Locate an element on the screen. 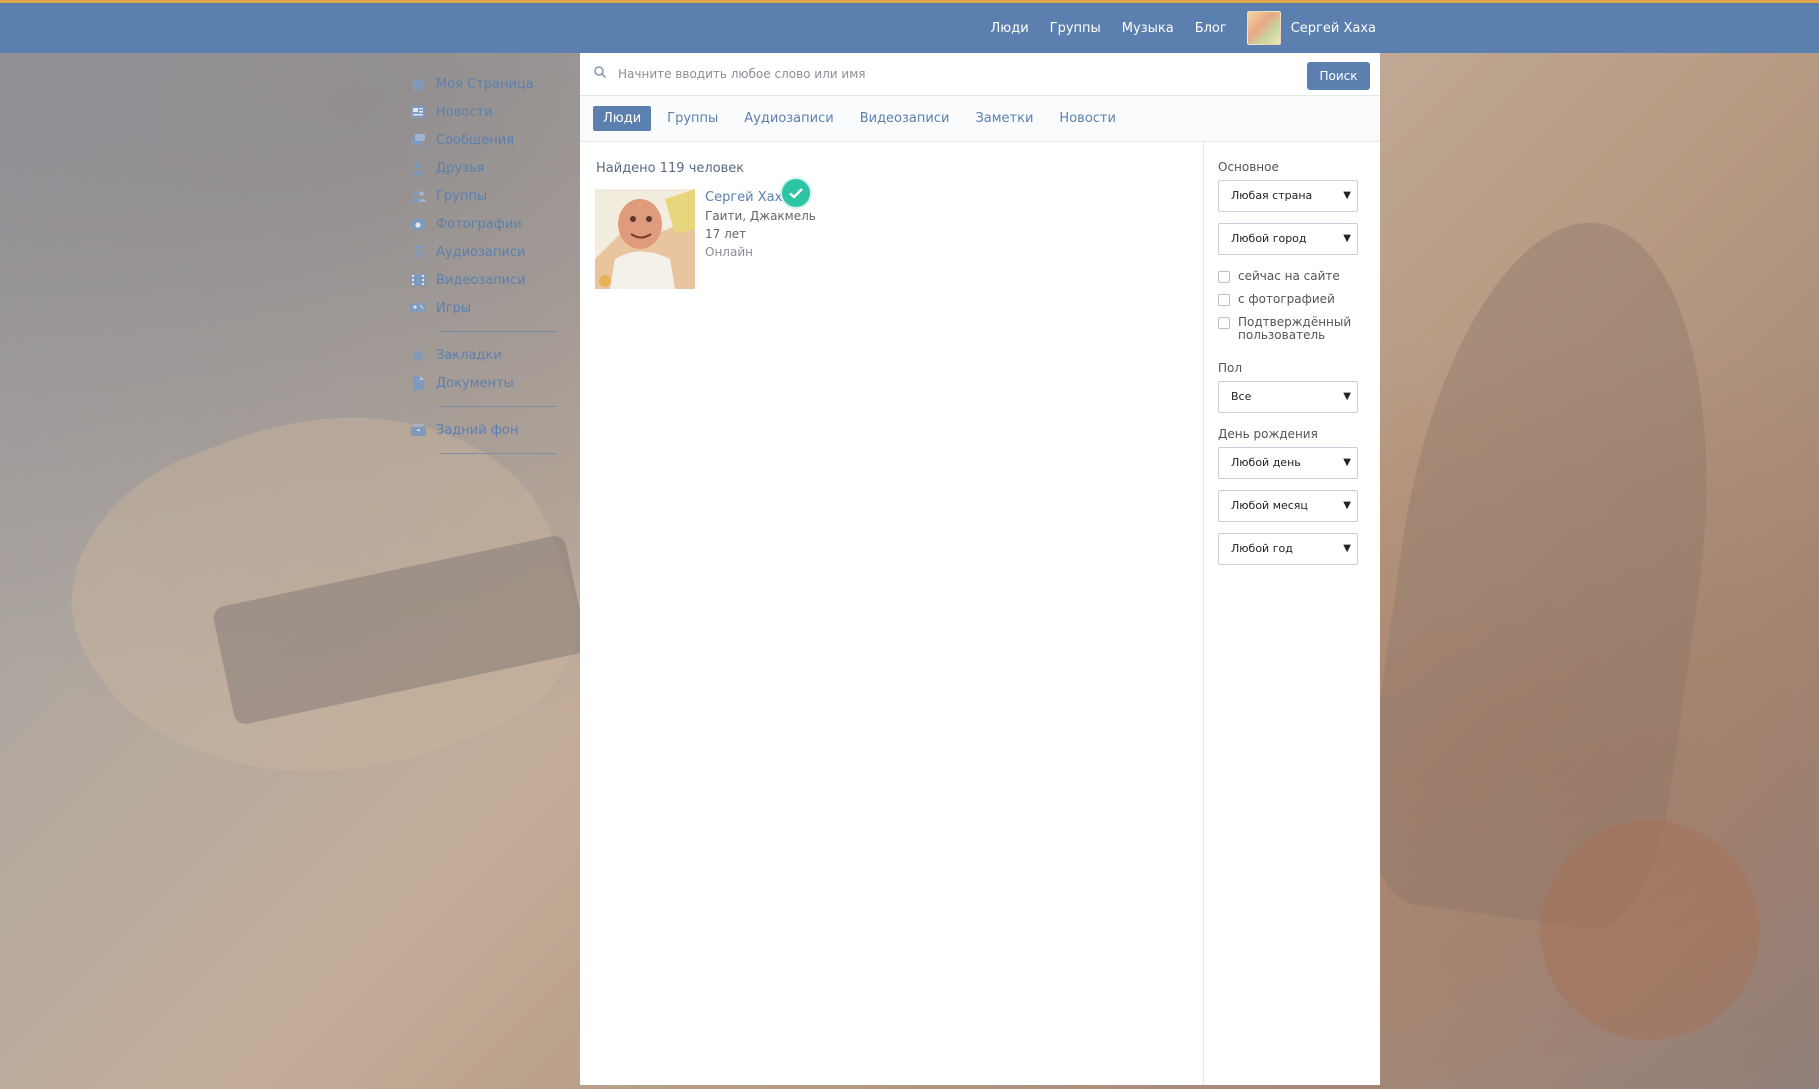  select-value: Любая страна is located at coordinates (1272, 195).